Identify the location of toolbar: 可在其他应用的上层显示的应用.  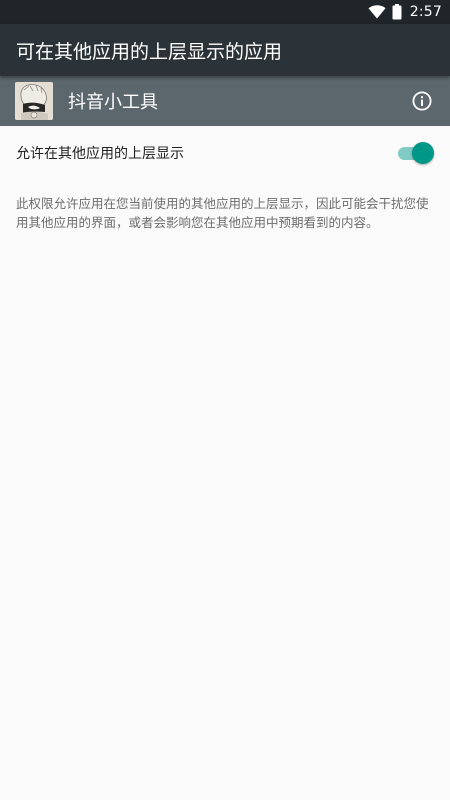
(225, 50).